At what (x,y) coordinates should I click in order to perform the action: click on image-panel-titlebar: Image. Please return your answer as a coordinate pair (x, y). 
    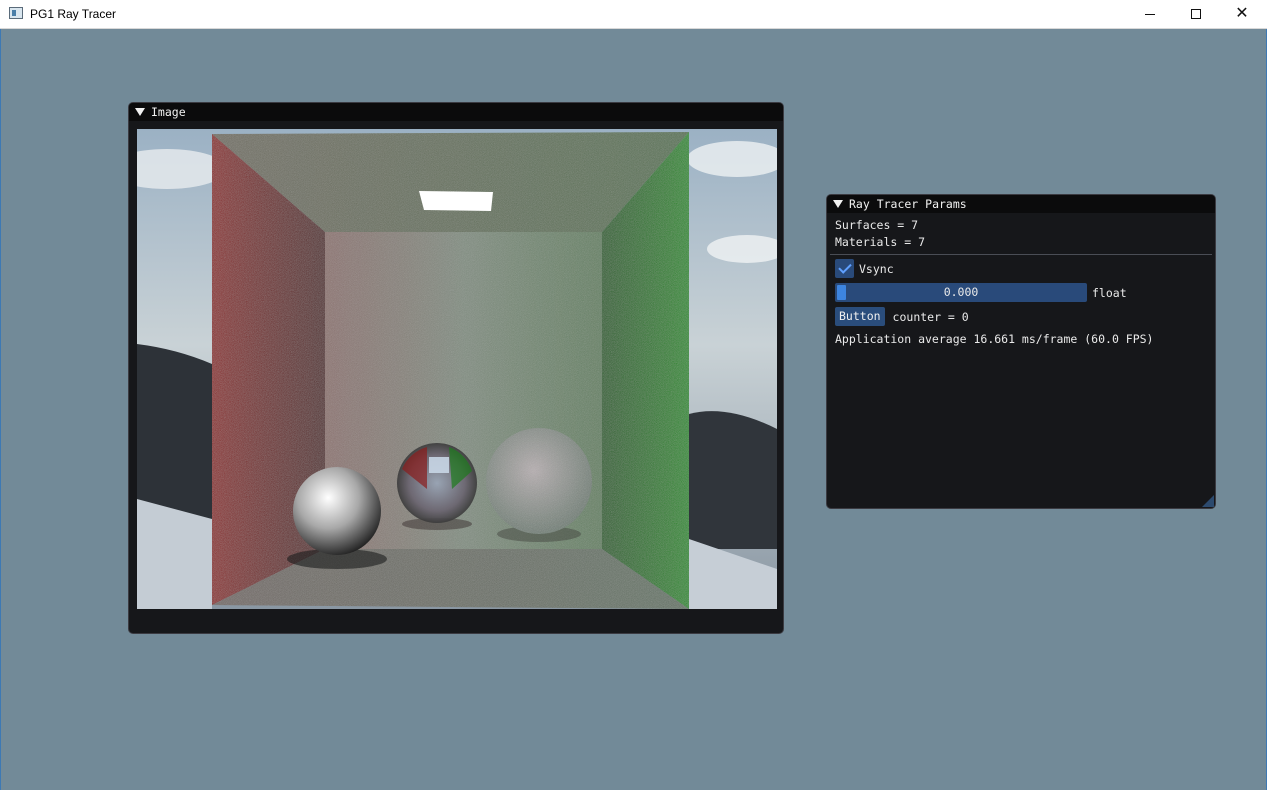
    Looking at the image, I should click on (456, 112).